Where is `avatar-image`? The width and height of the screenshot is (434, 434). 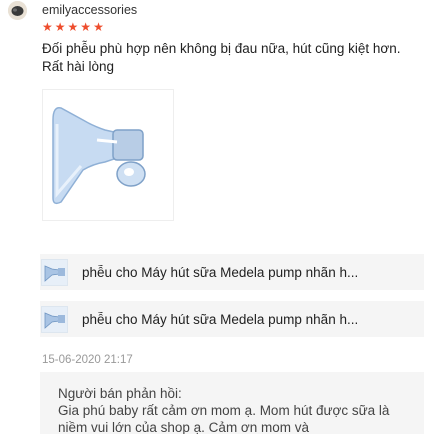 avatar-image is located at coordinates (17, 10).